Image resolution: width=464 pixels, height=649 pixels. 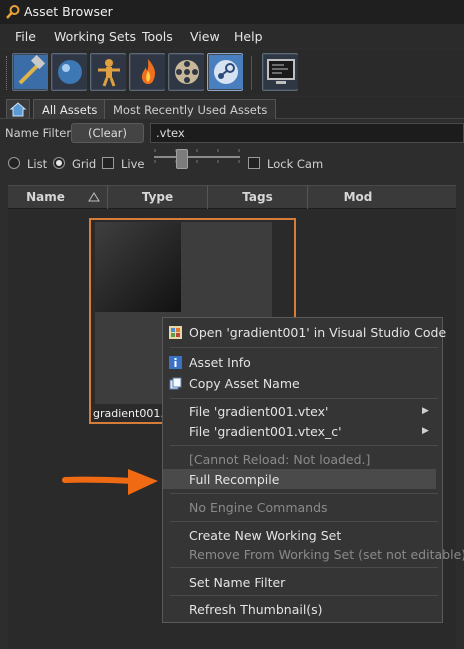 I want to click on grid-view-radio, so click(x=59, y=163).